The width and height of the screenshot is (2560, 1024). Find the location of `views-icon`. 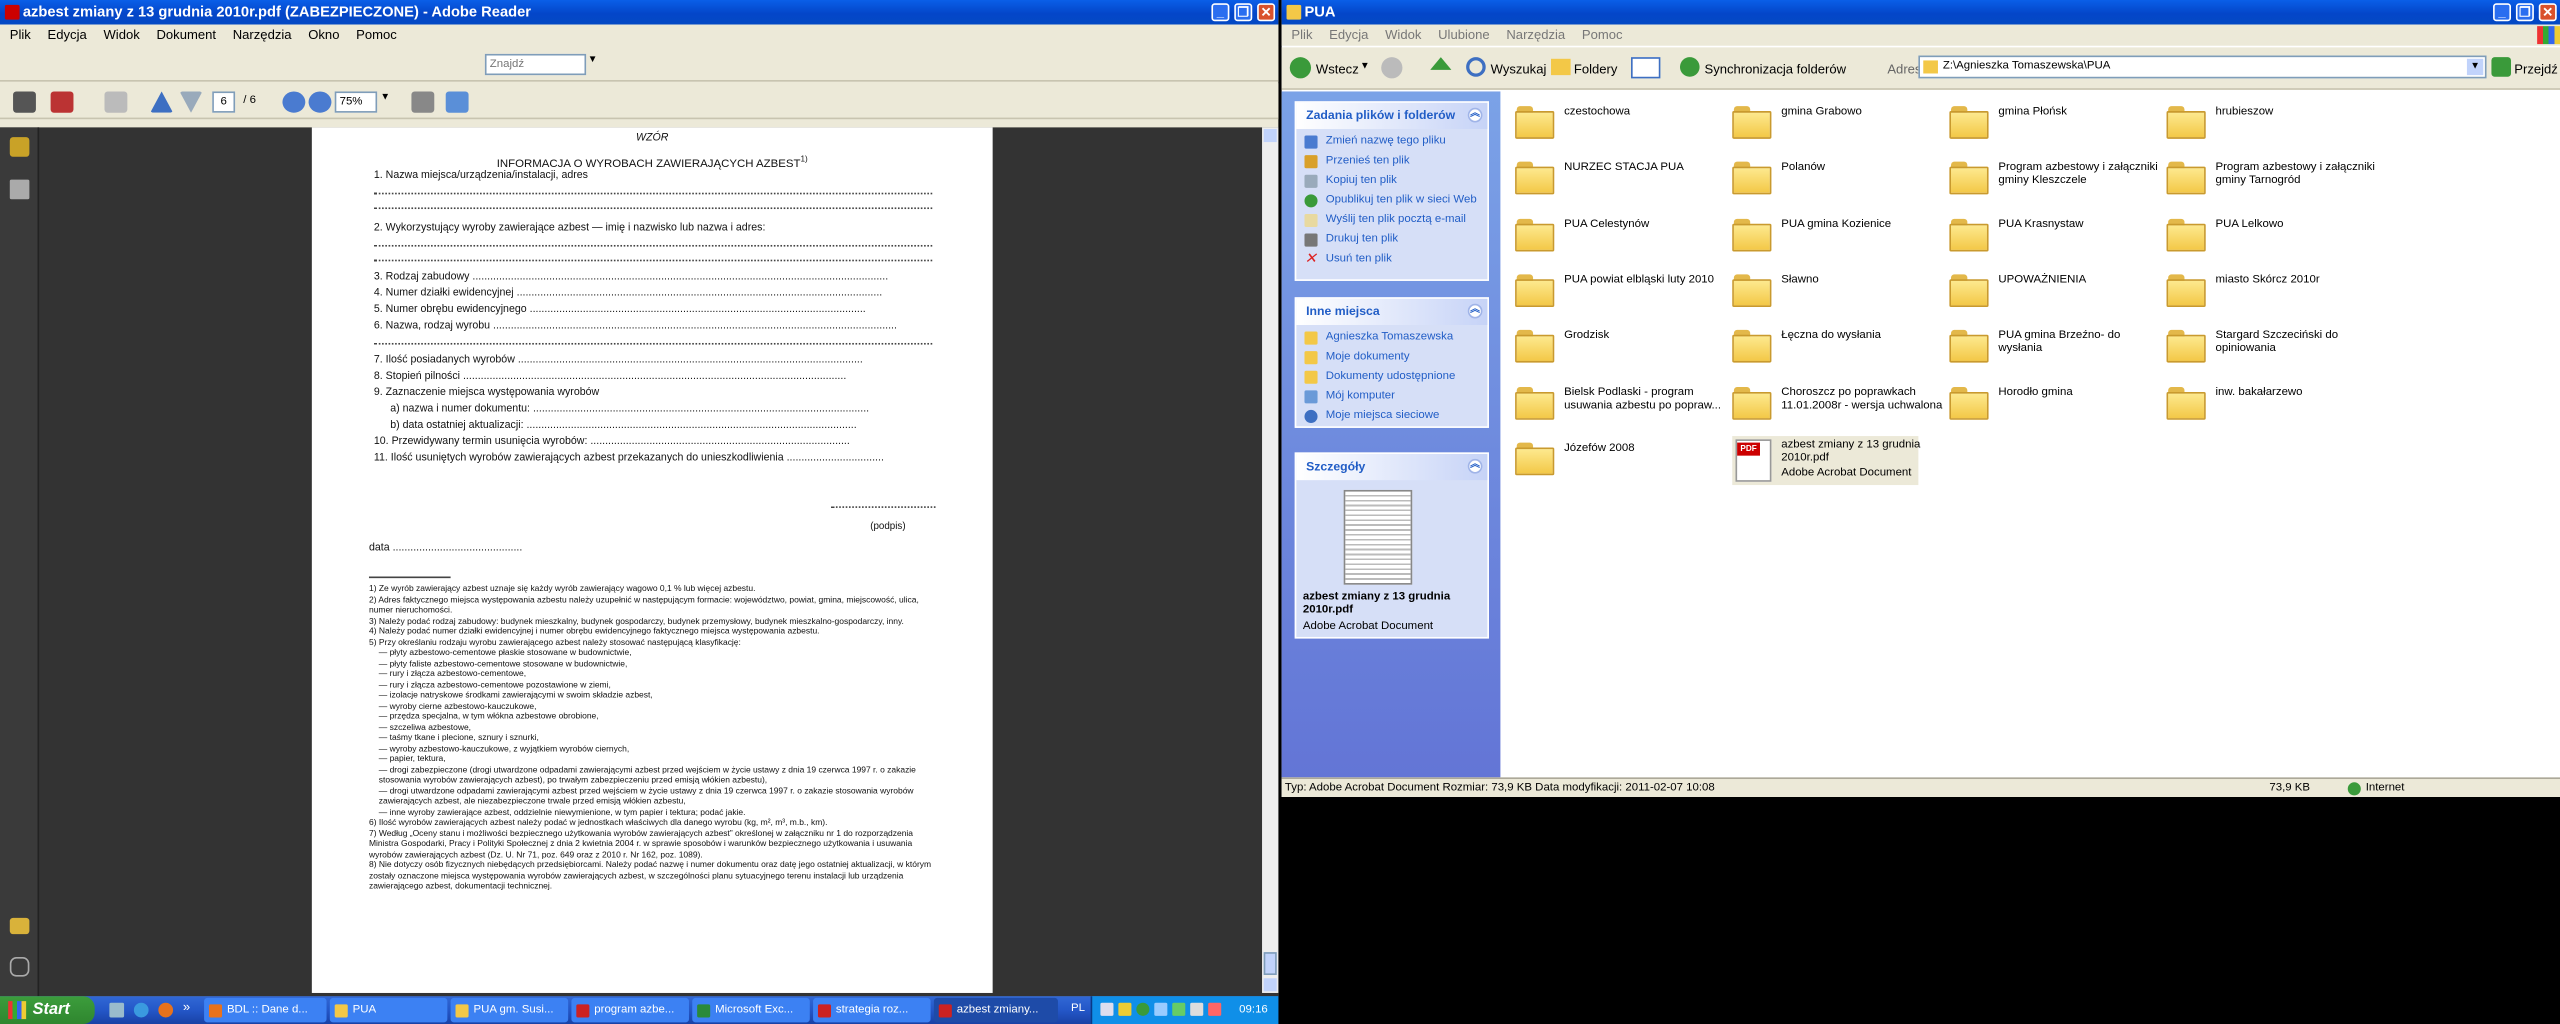

views-icon is located at coordinates (1646, 68).